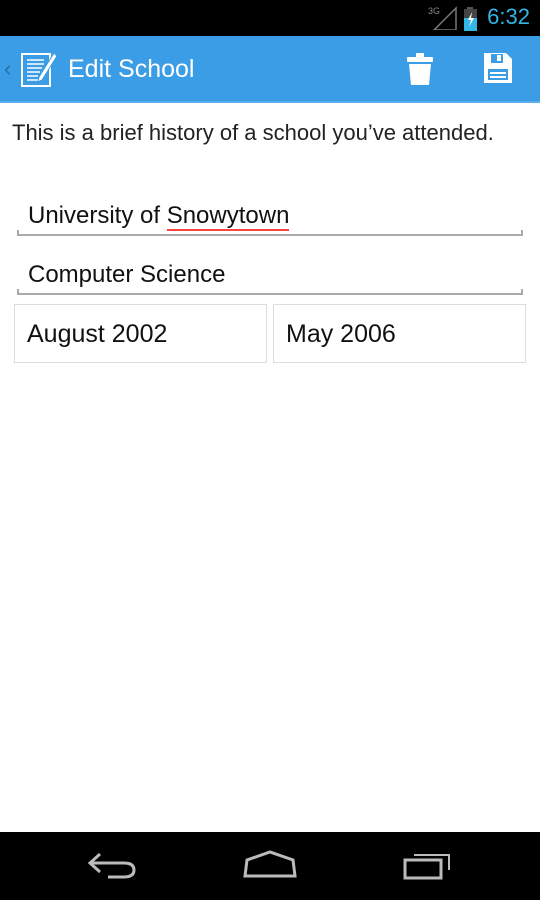 The height and width of the screenshot is (900, 540). What do you see at coordinates (508, 16) in the screenshot?
I see `clock: 6:32` at bounding box center [508, 16].